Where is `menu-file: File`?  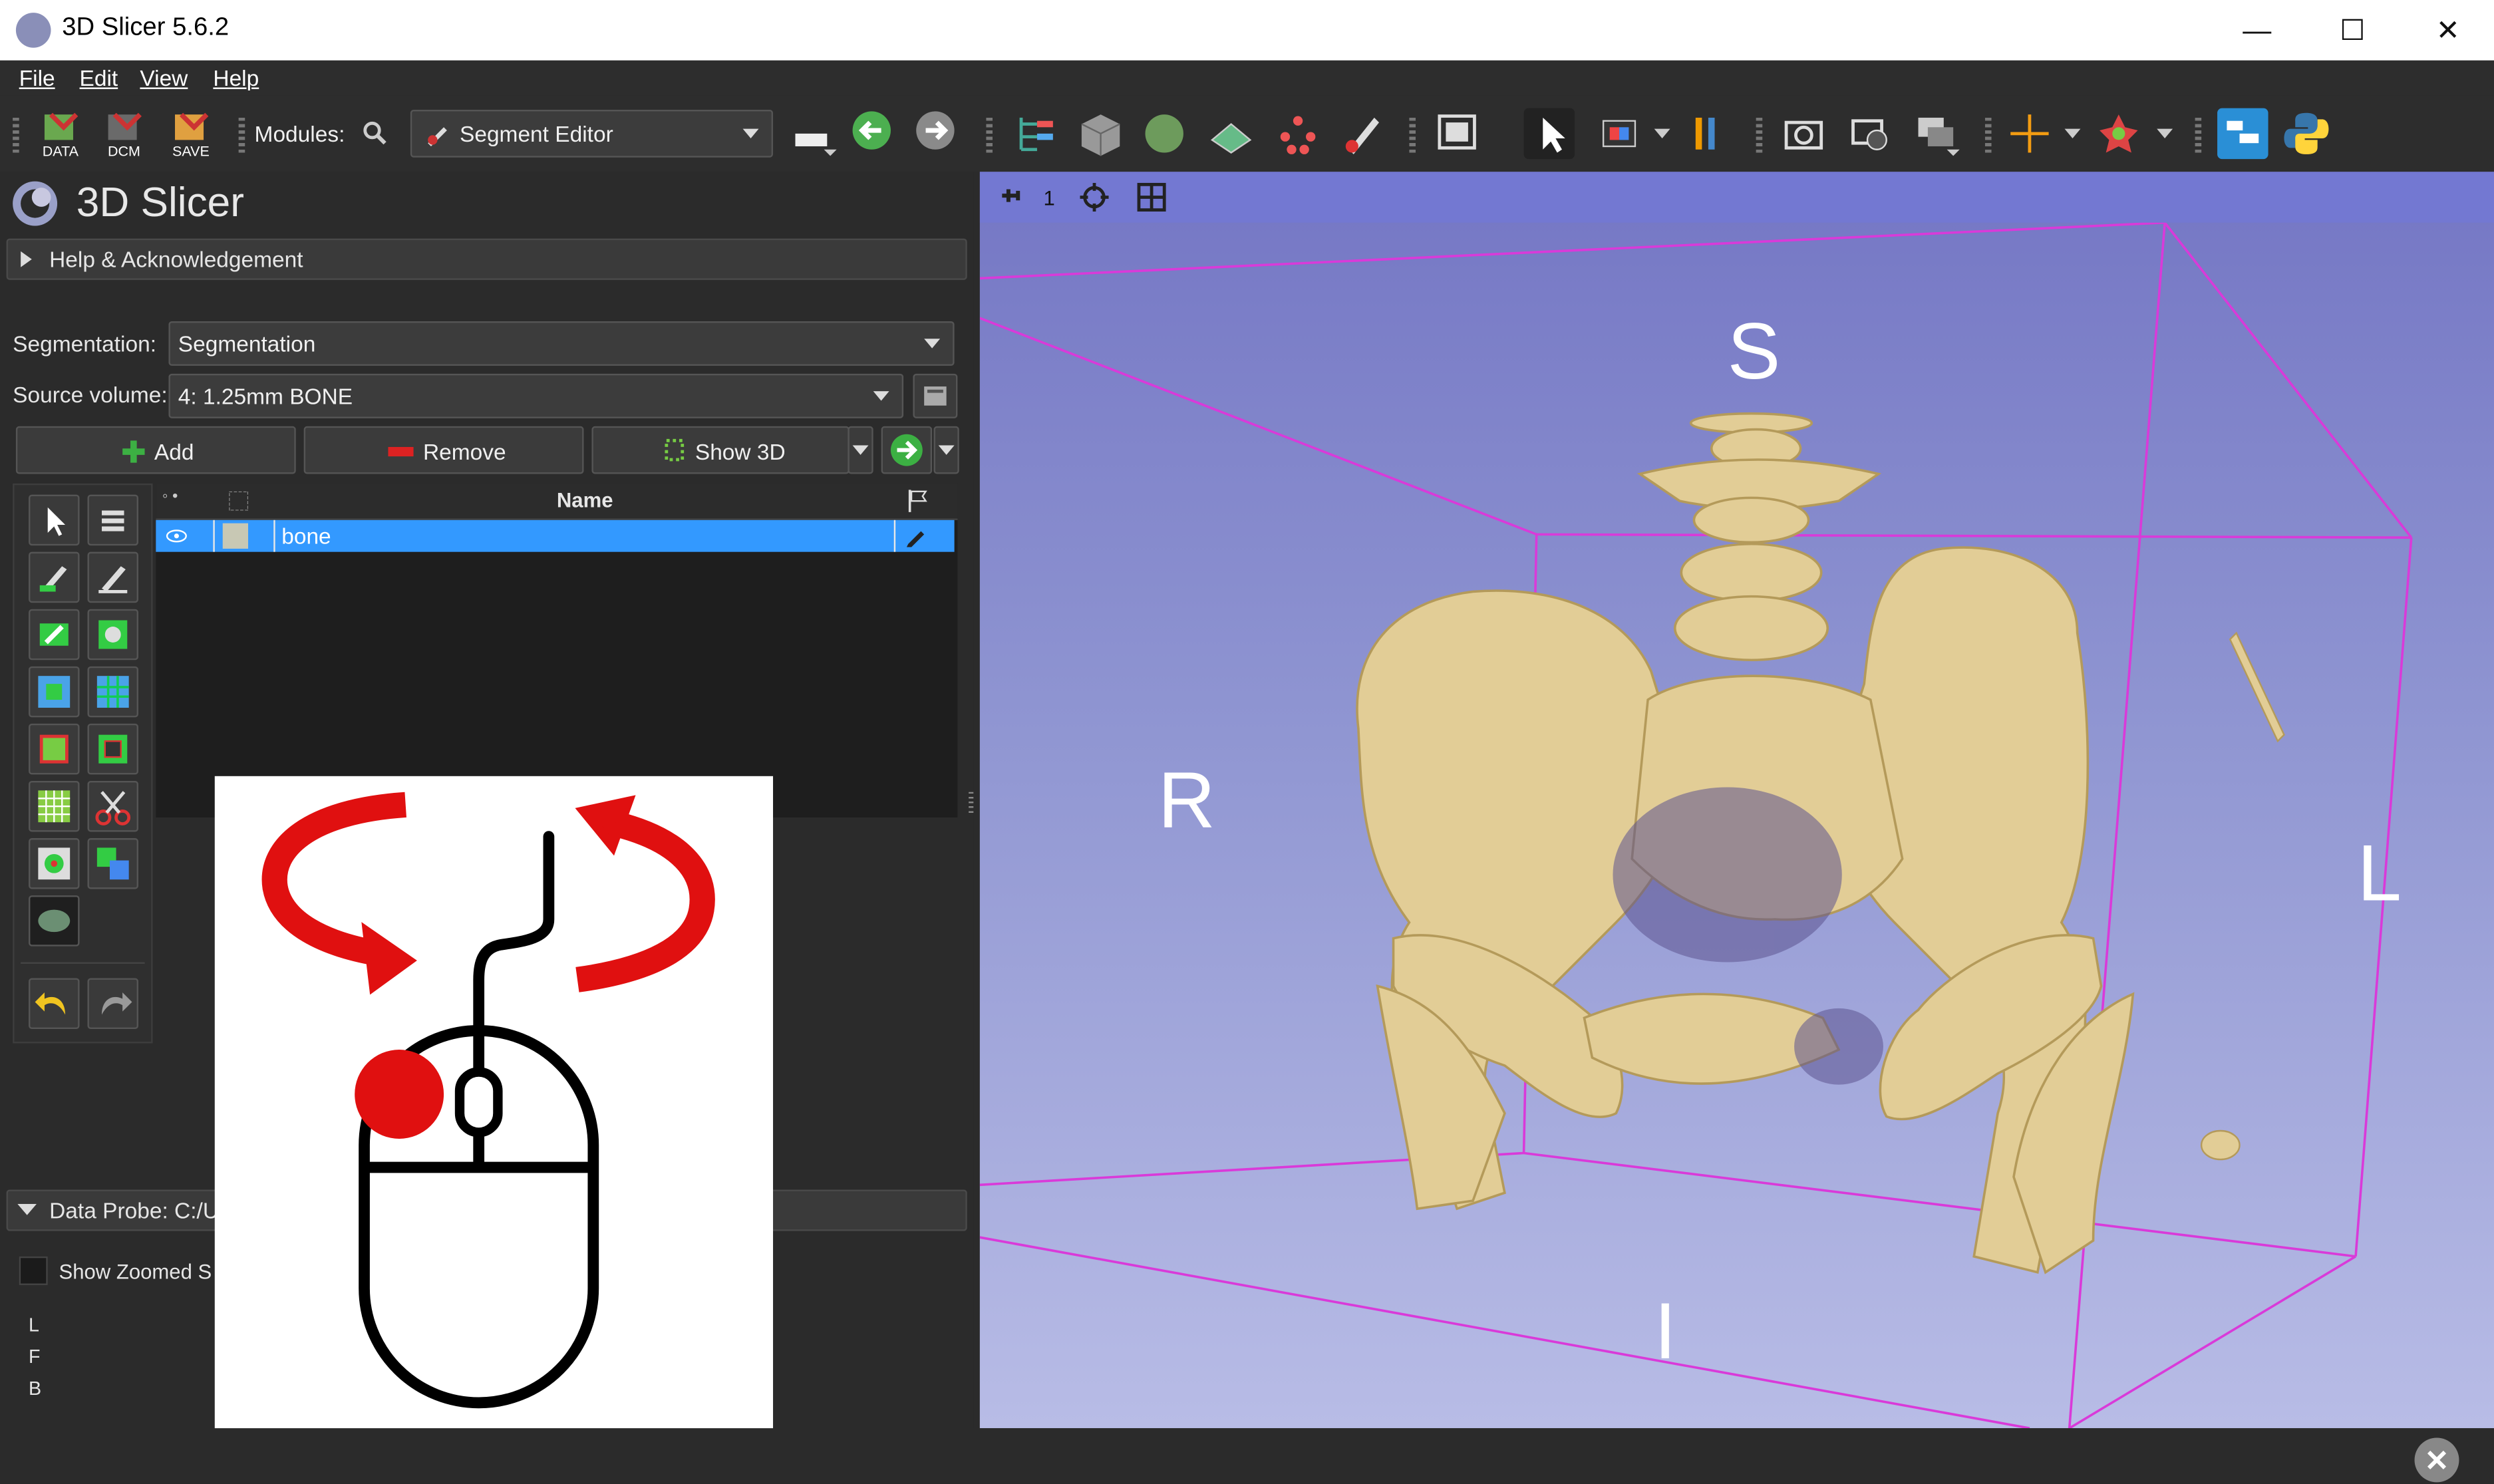 menu-file: File is located at coordinates (37, 77).